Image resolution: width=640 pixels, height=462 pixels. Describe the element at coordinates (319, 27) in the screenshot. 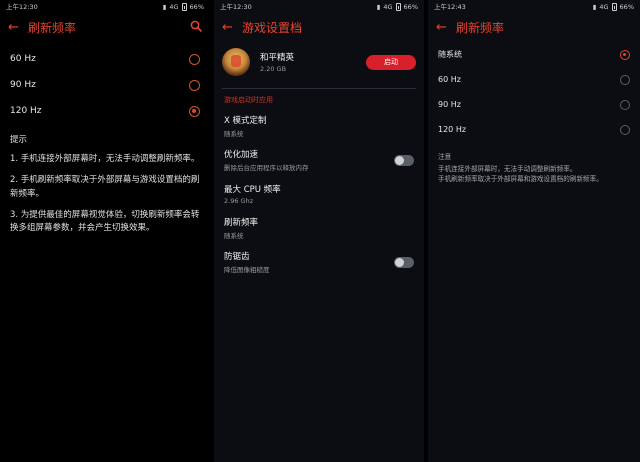

I see `app-bar: ← 游戏设置档` at that location.